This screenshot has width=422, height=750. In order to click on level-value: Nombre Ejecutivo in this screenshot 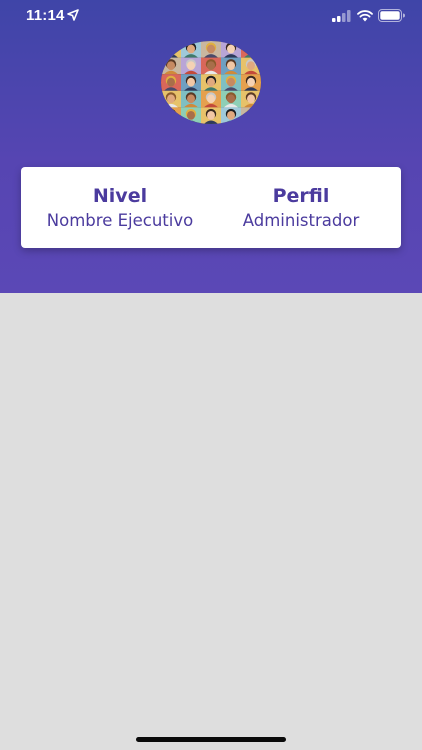, I will do `click(120, 220)`.